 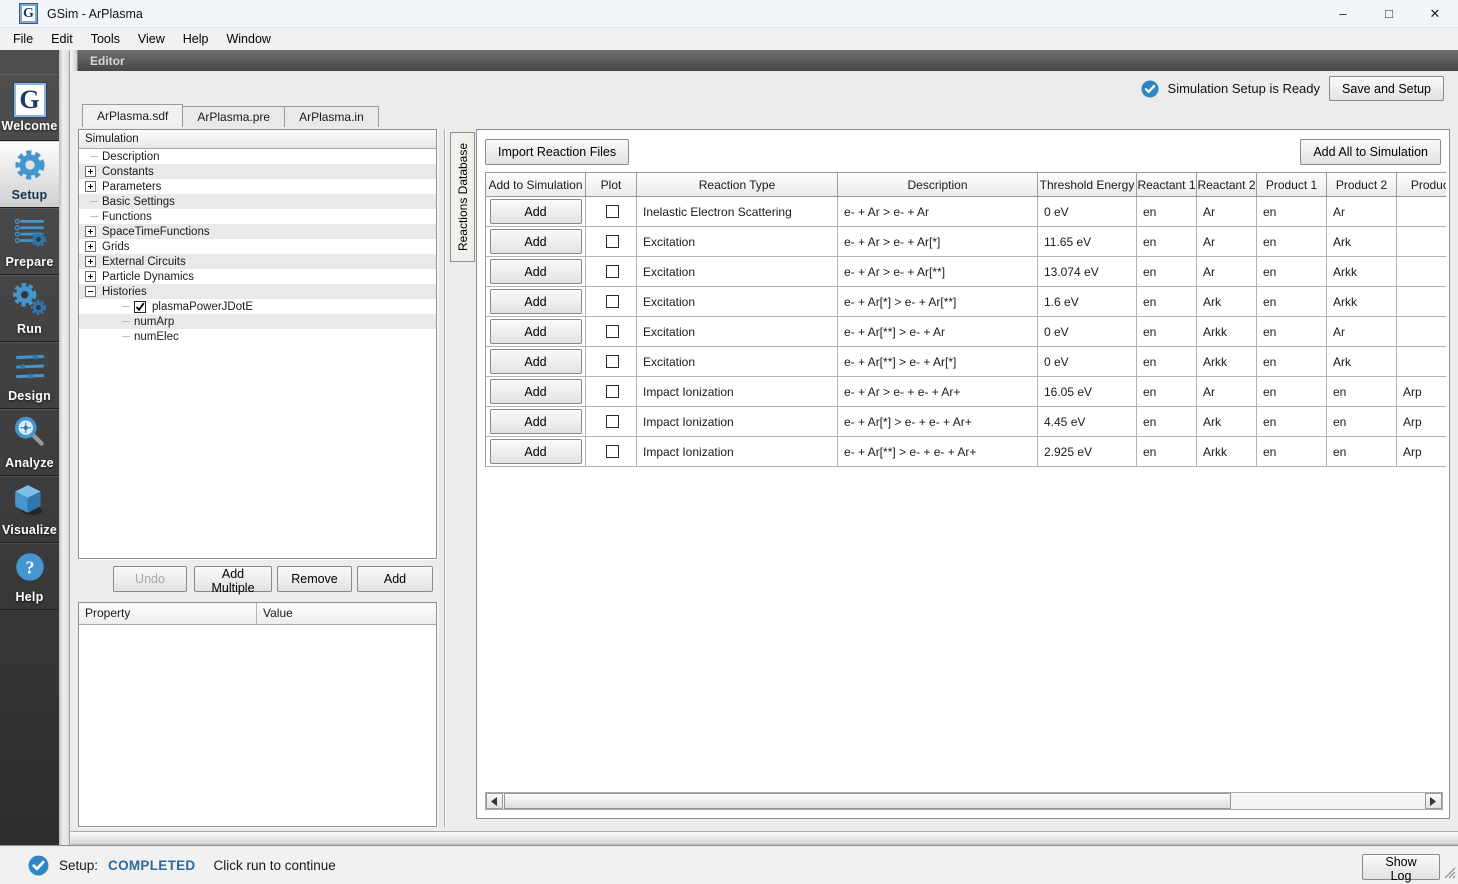 What do you see at coordinates (257, 231) in the screenshot?
I see `tree-item-spacetimefunctions: SpaceTimeFunctions` at bounding box center [257, 231].